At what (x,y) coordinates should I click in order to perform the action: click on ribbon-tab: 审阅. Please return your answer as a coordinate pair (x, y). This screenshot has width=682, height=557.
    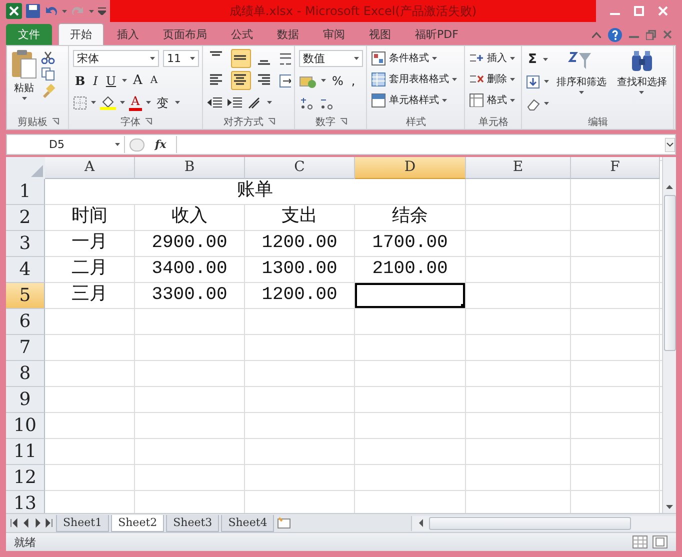
    Looking at the image, I should click on (334, 34).